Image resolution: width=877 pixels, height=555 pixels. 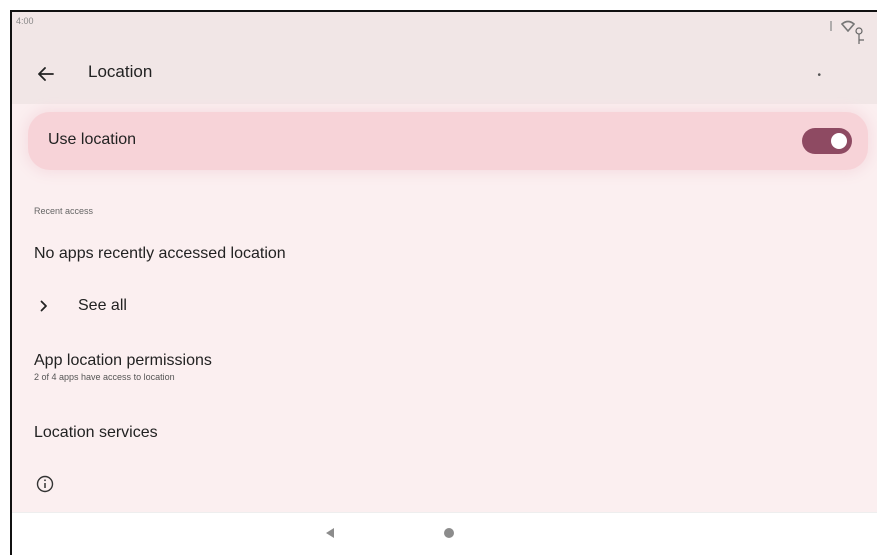 I want to click on info-icon, so click(x=45, y=484).